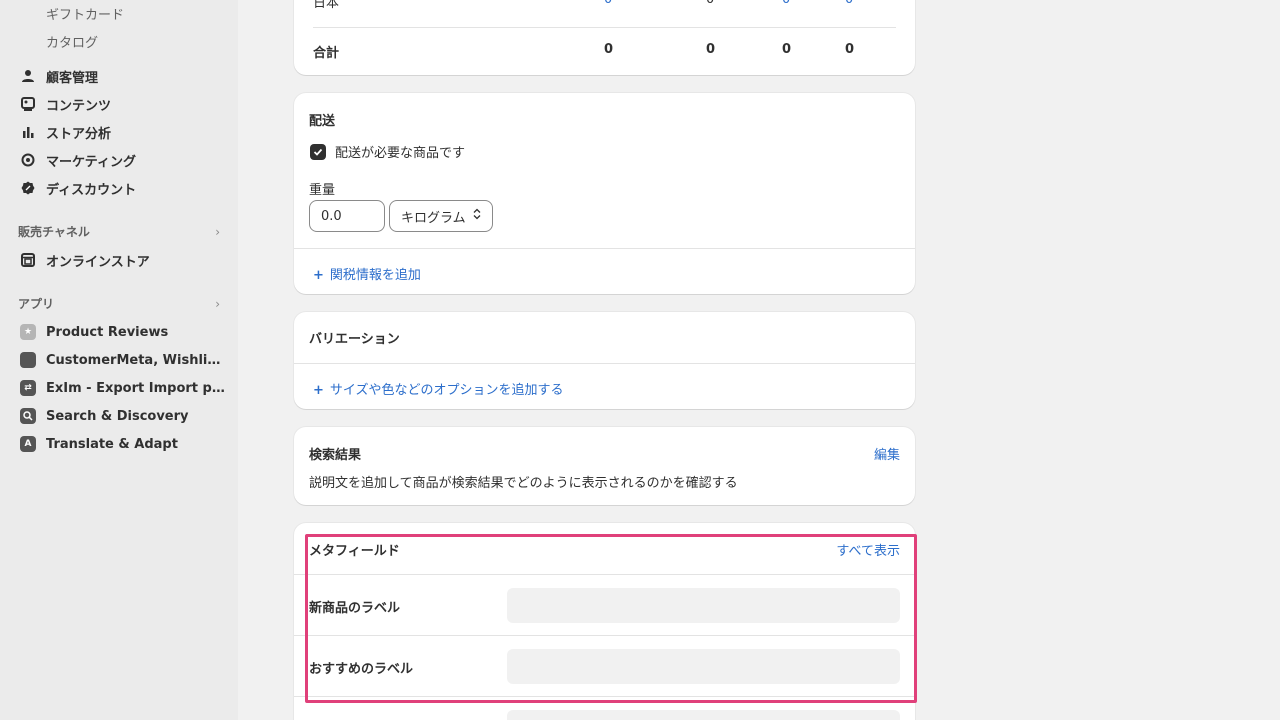 This screenshot has height=720, width=1280. I want to click on content-icon, so click(28, 104).